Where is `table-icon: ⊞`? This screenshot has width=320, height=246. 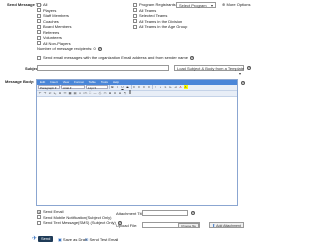
table-icon: ⊞ is located at coordinates (110, 93).